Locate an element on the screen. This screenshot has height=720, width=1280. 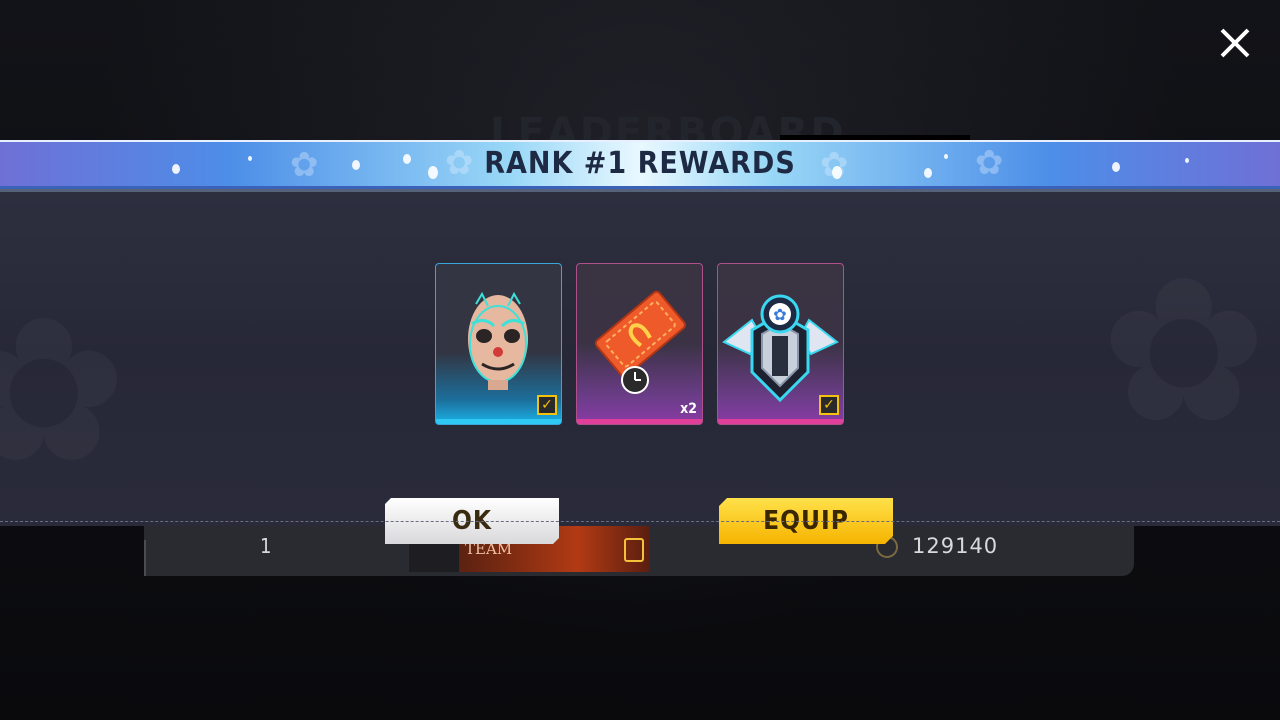
close-button is located at coordinates (1235, 43).